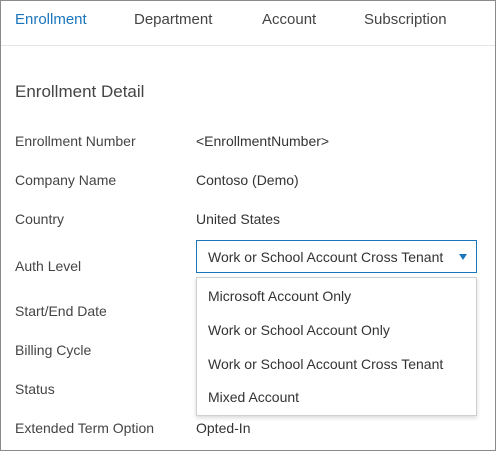 This screenshot has height=451, width=496. I want to click on auth-option-work-school-cross-tenant: Work or School Account Cross Tenant, so click(336, 364).